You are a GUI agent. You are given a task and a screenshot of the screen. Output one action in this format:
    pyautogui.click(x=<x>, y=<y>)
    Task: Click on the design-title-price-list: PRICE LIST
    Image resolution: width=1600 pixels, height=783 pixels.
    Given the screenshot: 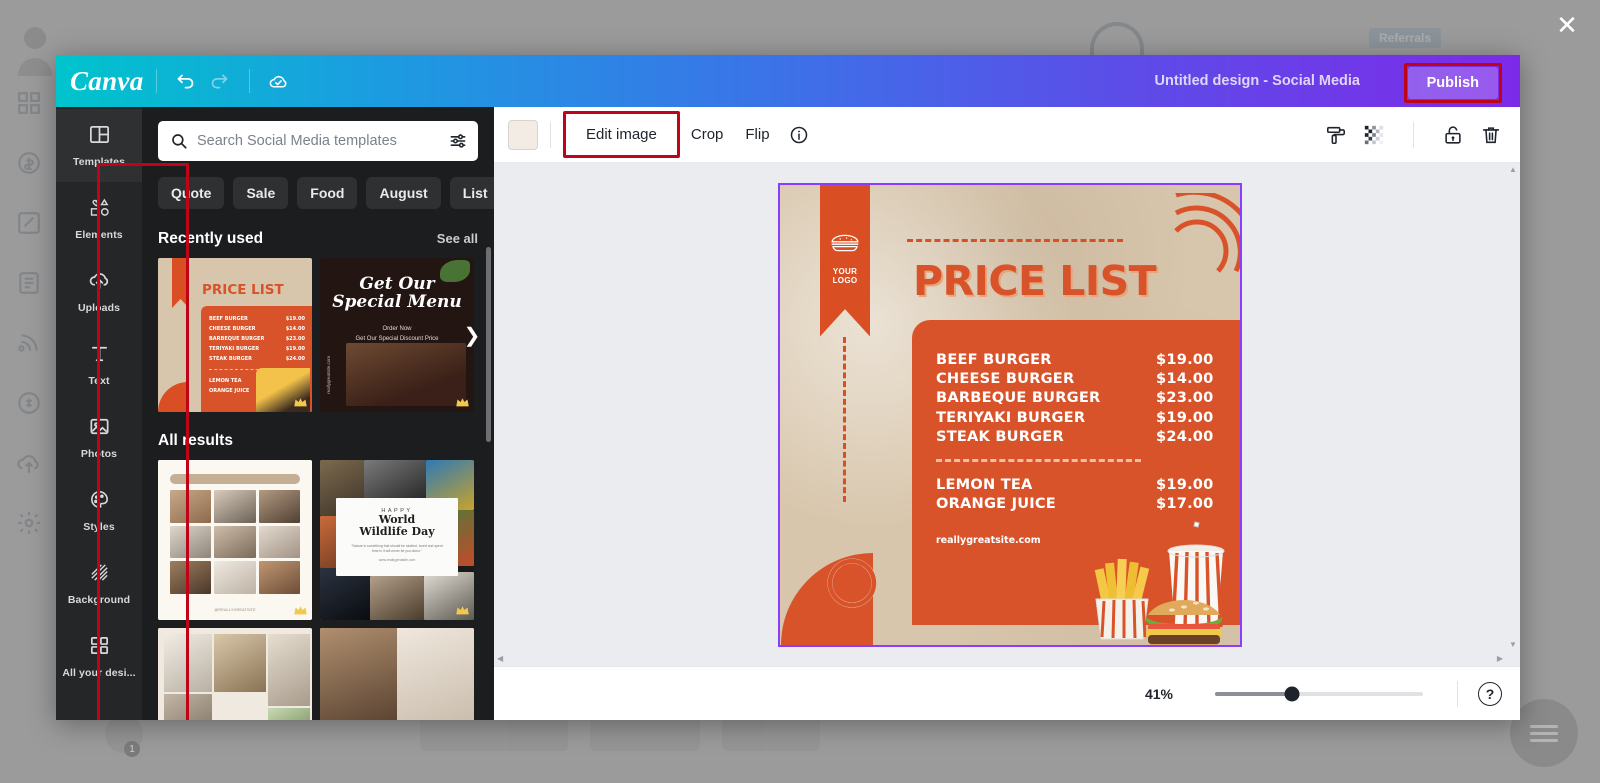 What is the action you would take?
    pyautogui.click(x=1035, y=280)
    